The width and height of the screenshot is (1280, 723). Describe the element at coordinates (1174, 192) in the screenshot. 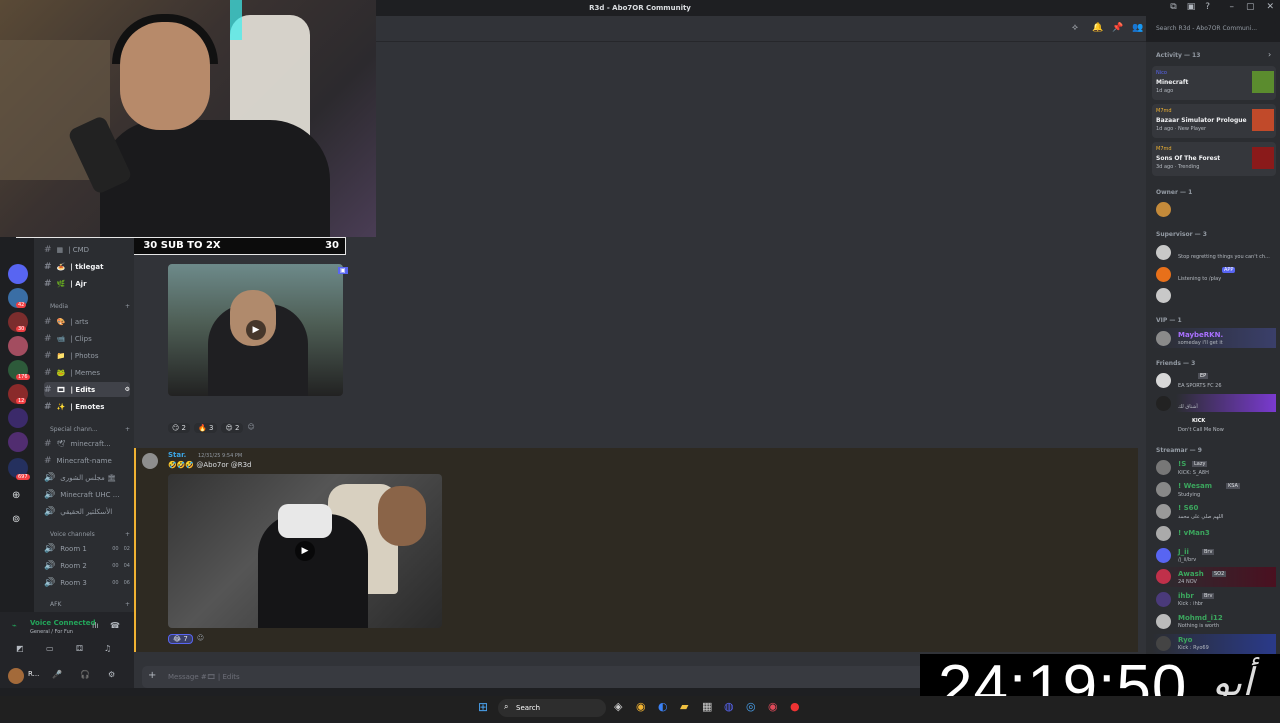

I see `owner-header: Owner — 1` at that location.